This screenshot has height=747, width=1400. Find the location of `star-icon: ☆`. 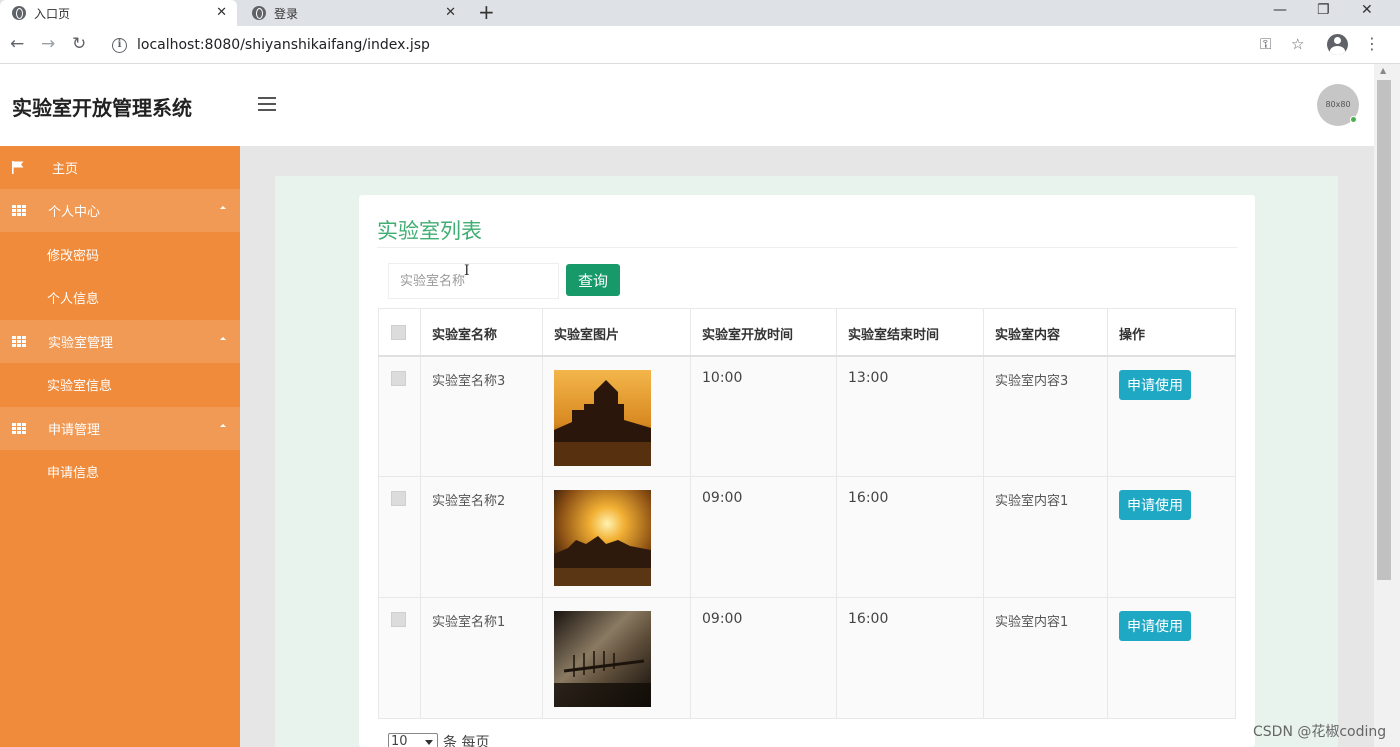

star-icon: ☆ is located at coordinates (1297, 44).